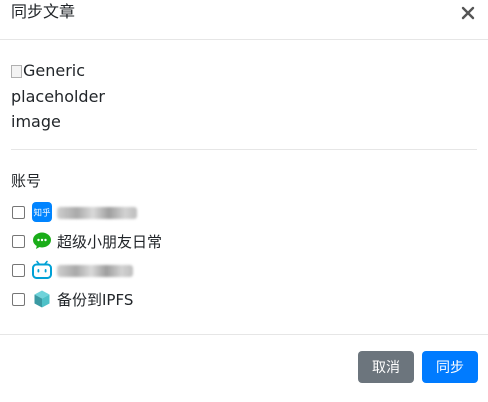 This screenshot has height=402, width=488. Describe the element at coordinates (18, 270) in the screenshot. I see `account-checkbox-bilibili` at that location.